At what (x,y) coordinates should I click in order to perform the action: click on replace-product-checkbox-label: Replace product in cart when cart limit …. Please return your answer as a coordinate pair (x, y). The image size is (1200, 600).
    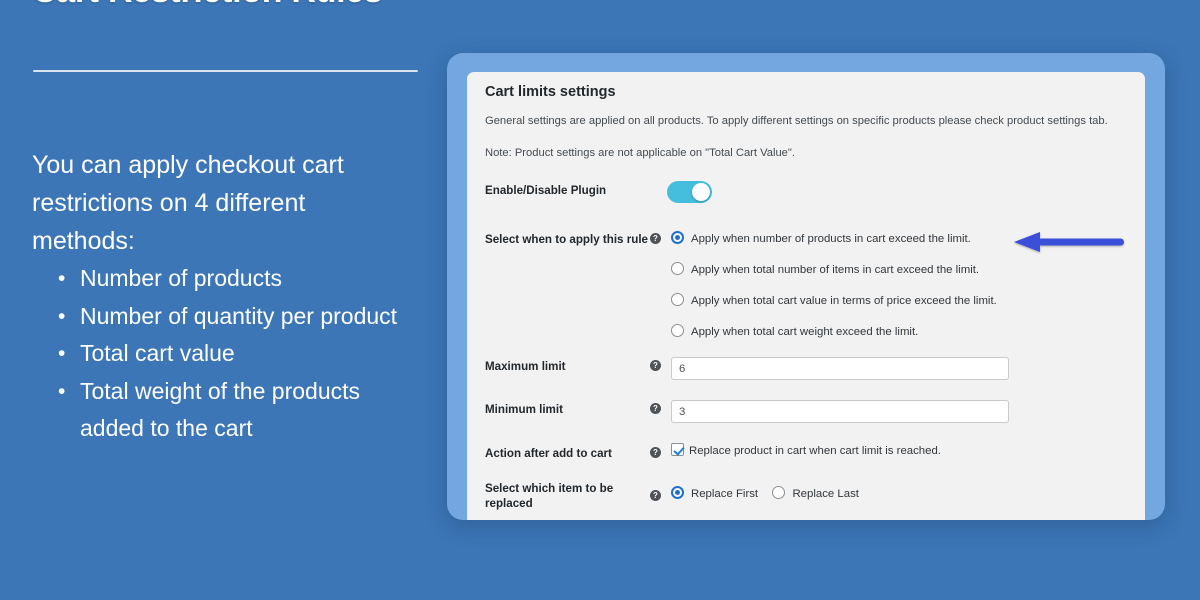
    Looking at the image, I should click on (815, 451).